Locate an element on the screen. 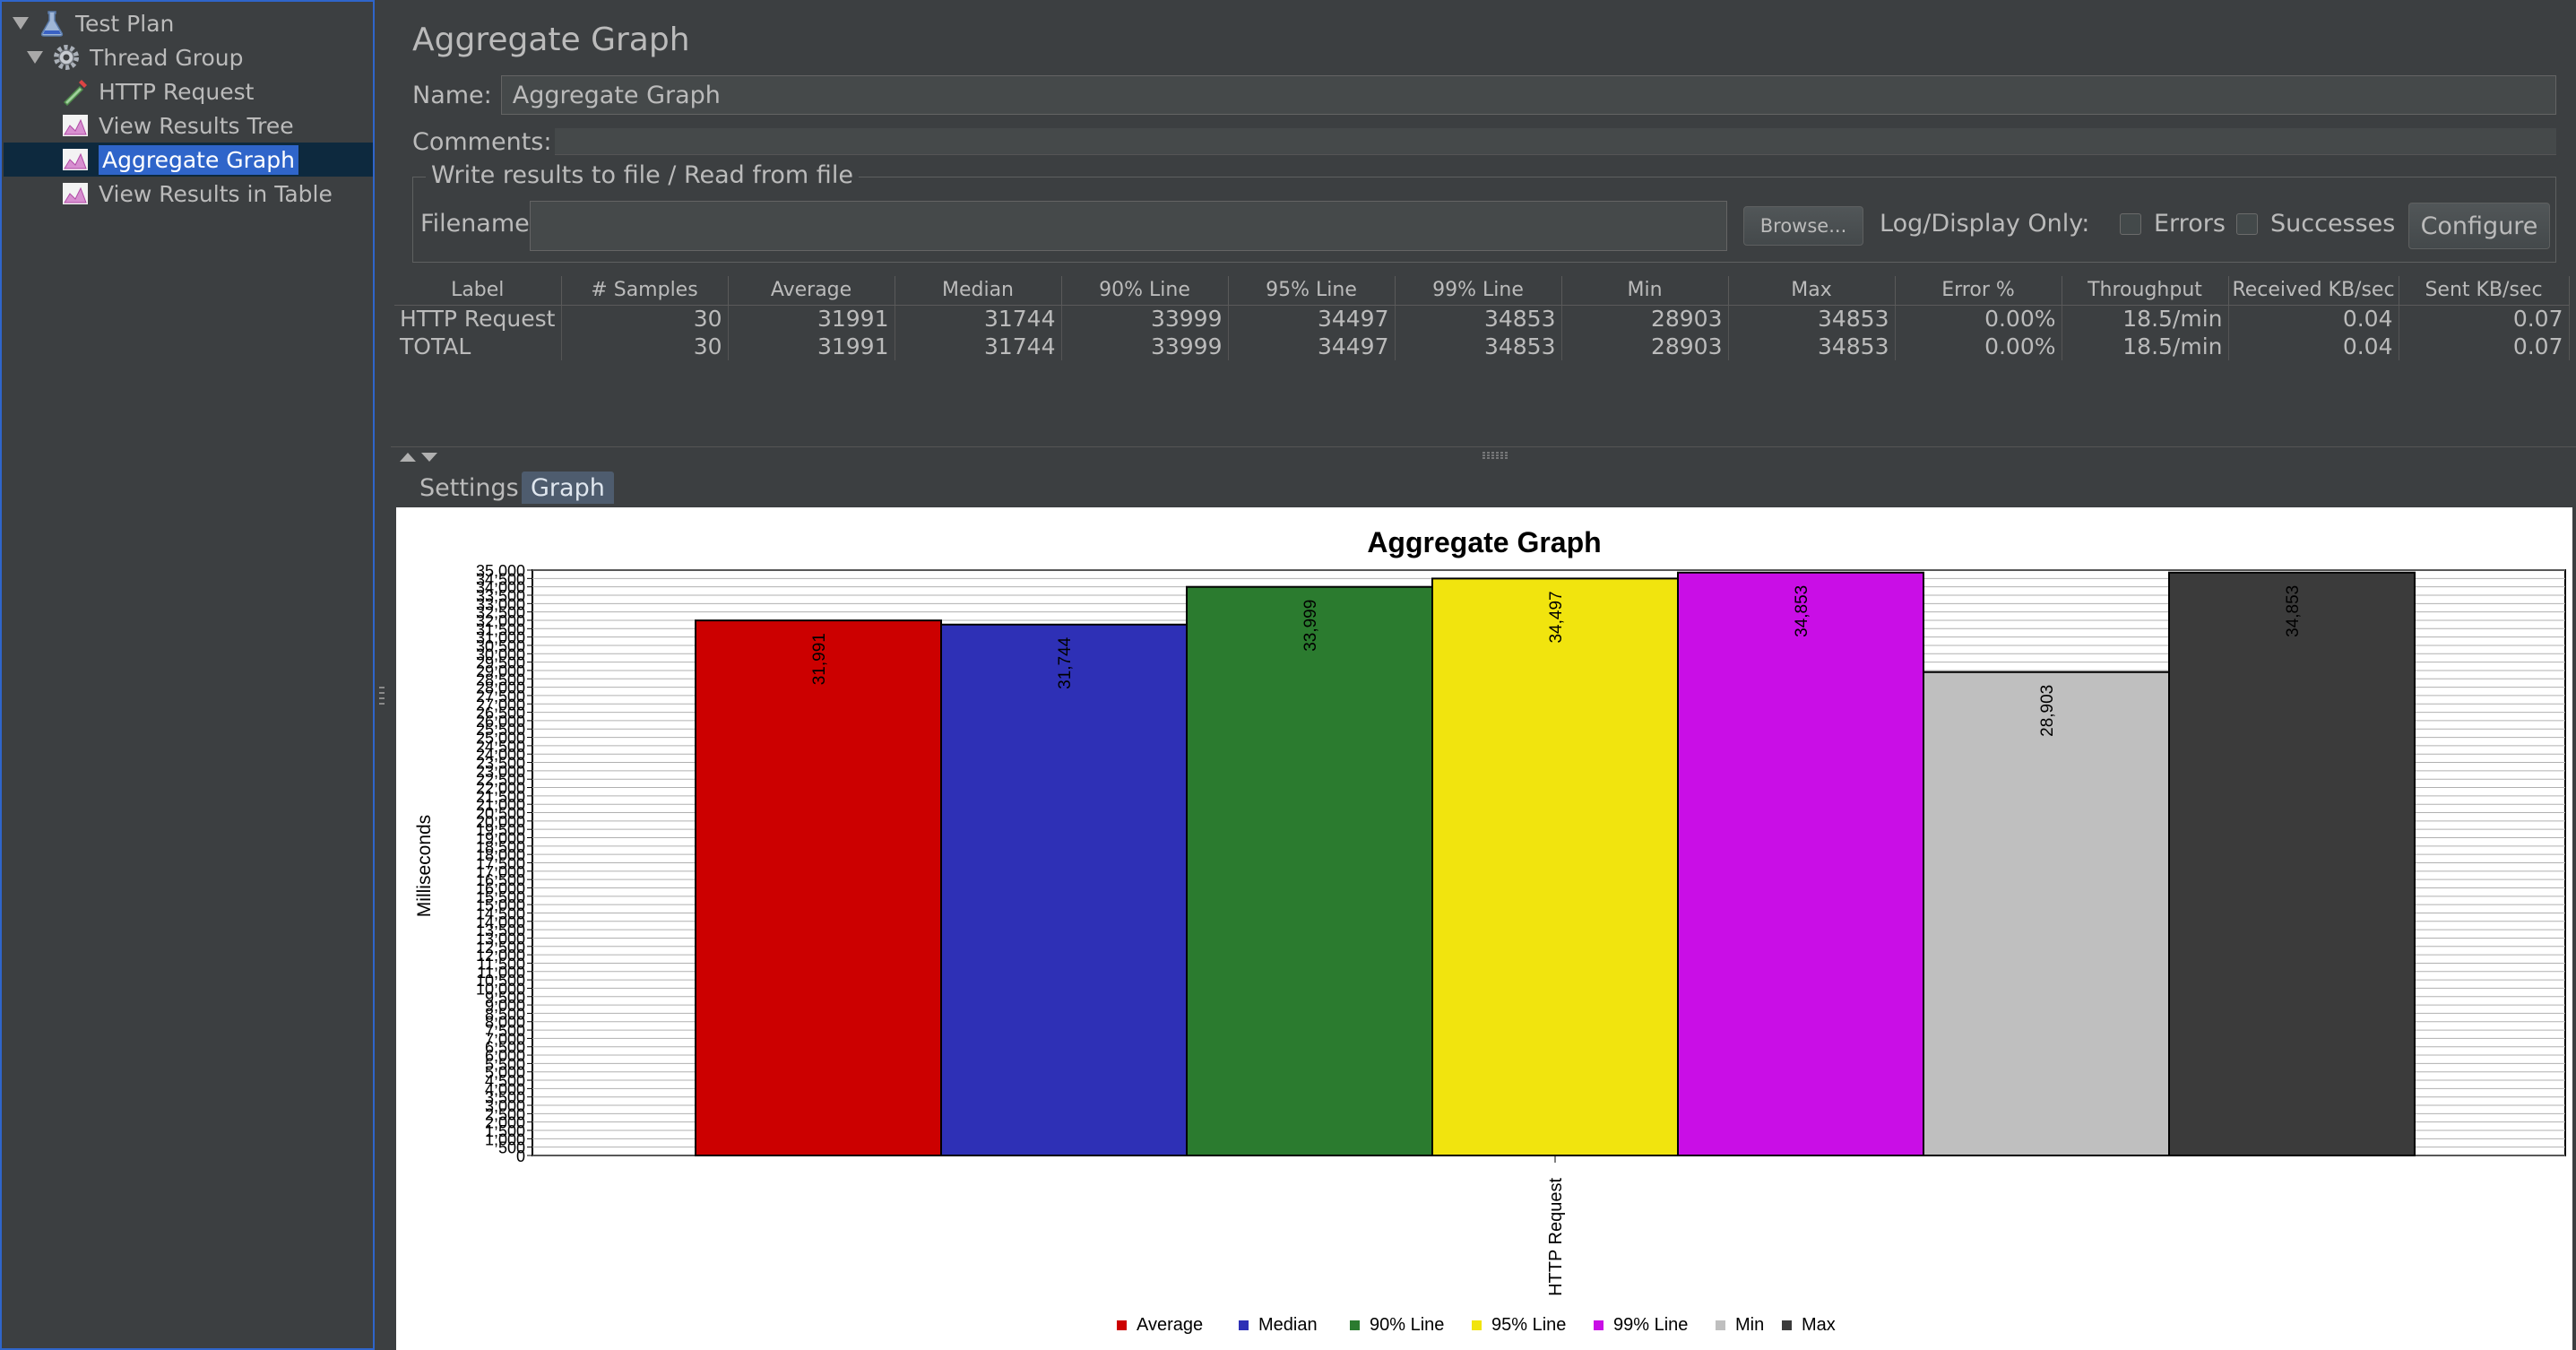  column-header: 90% Line is located at coordinates (1145, 291).